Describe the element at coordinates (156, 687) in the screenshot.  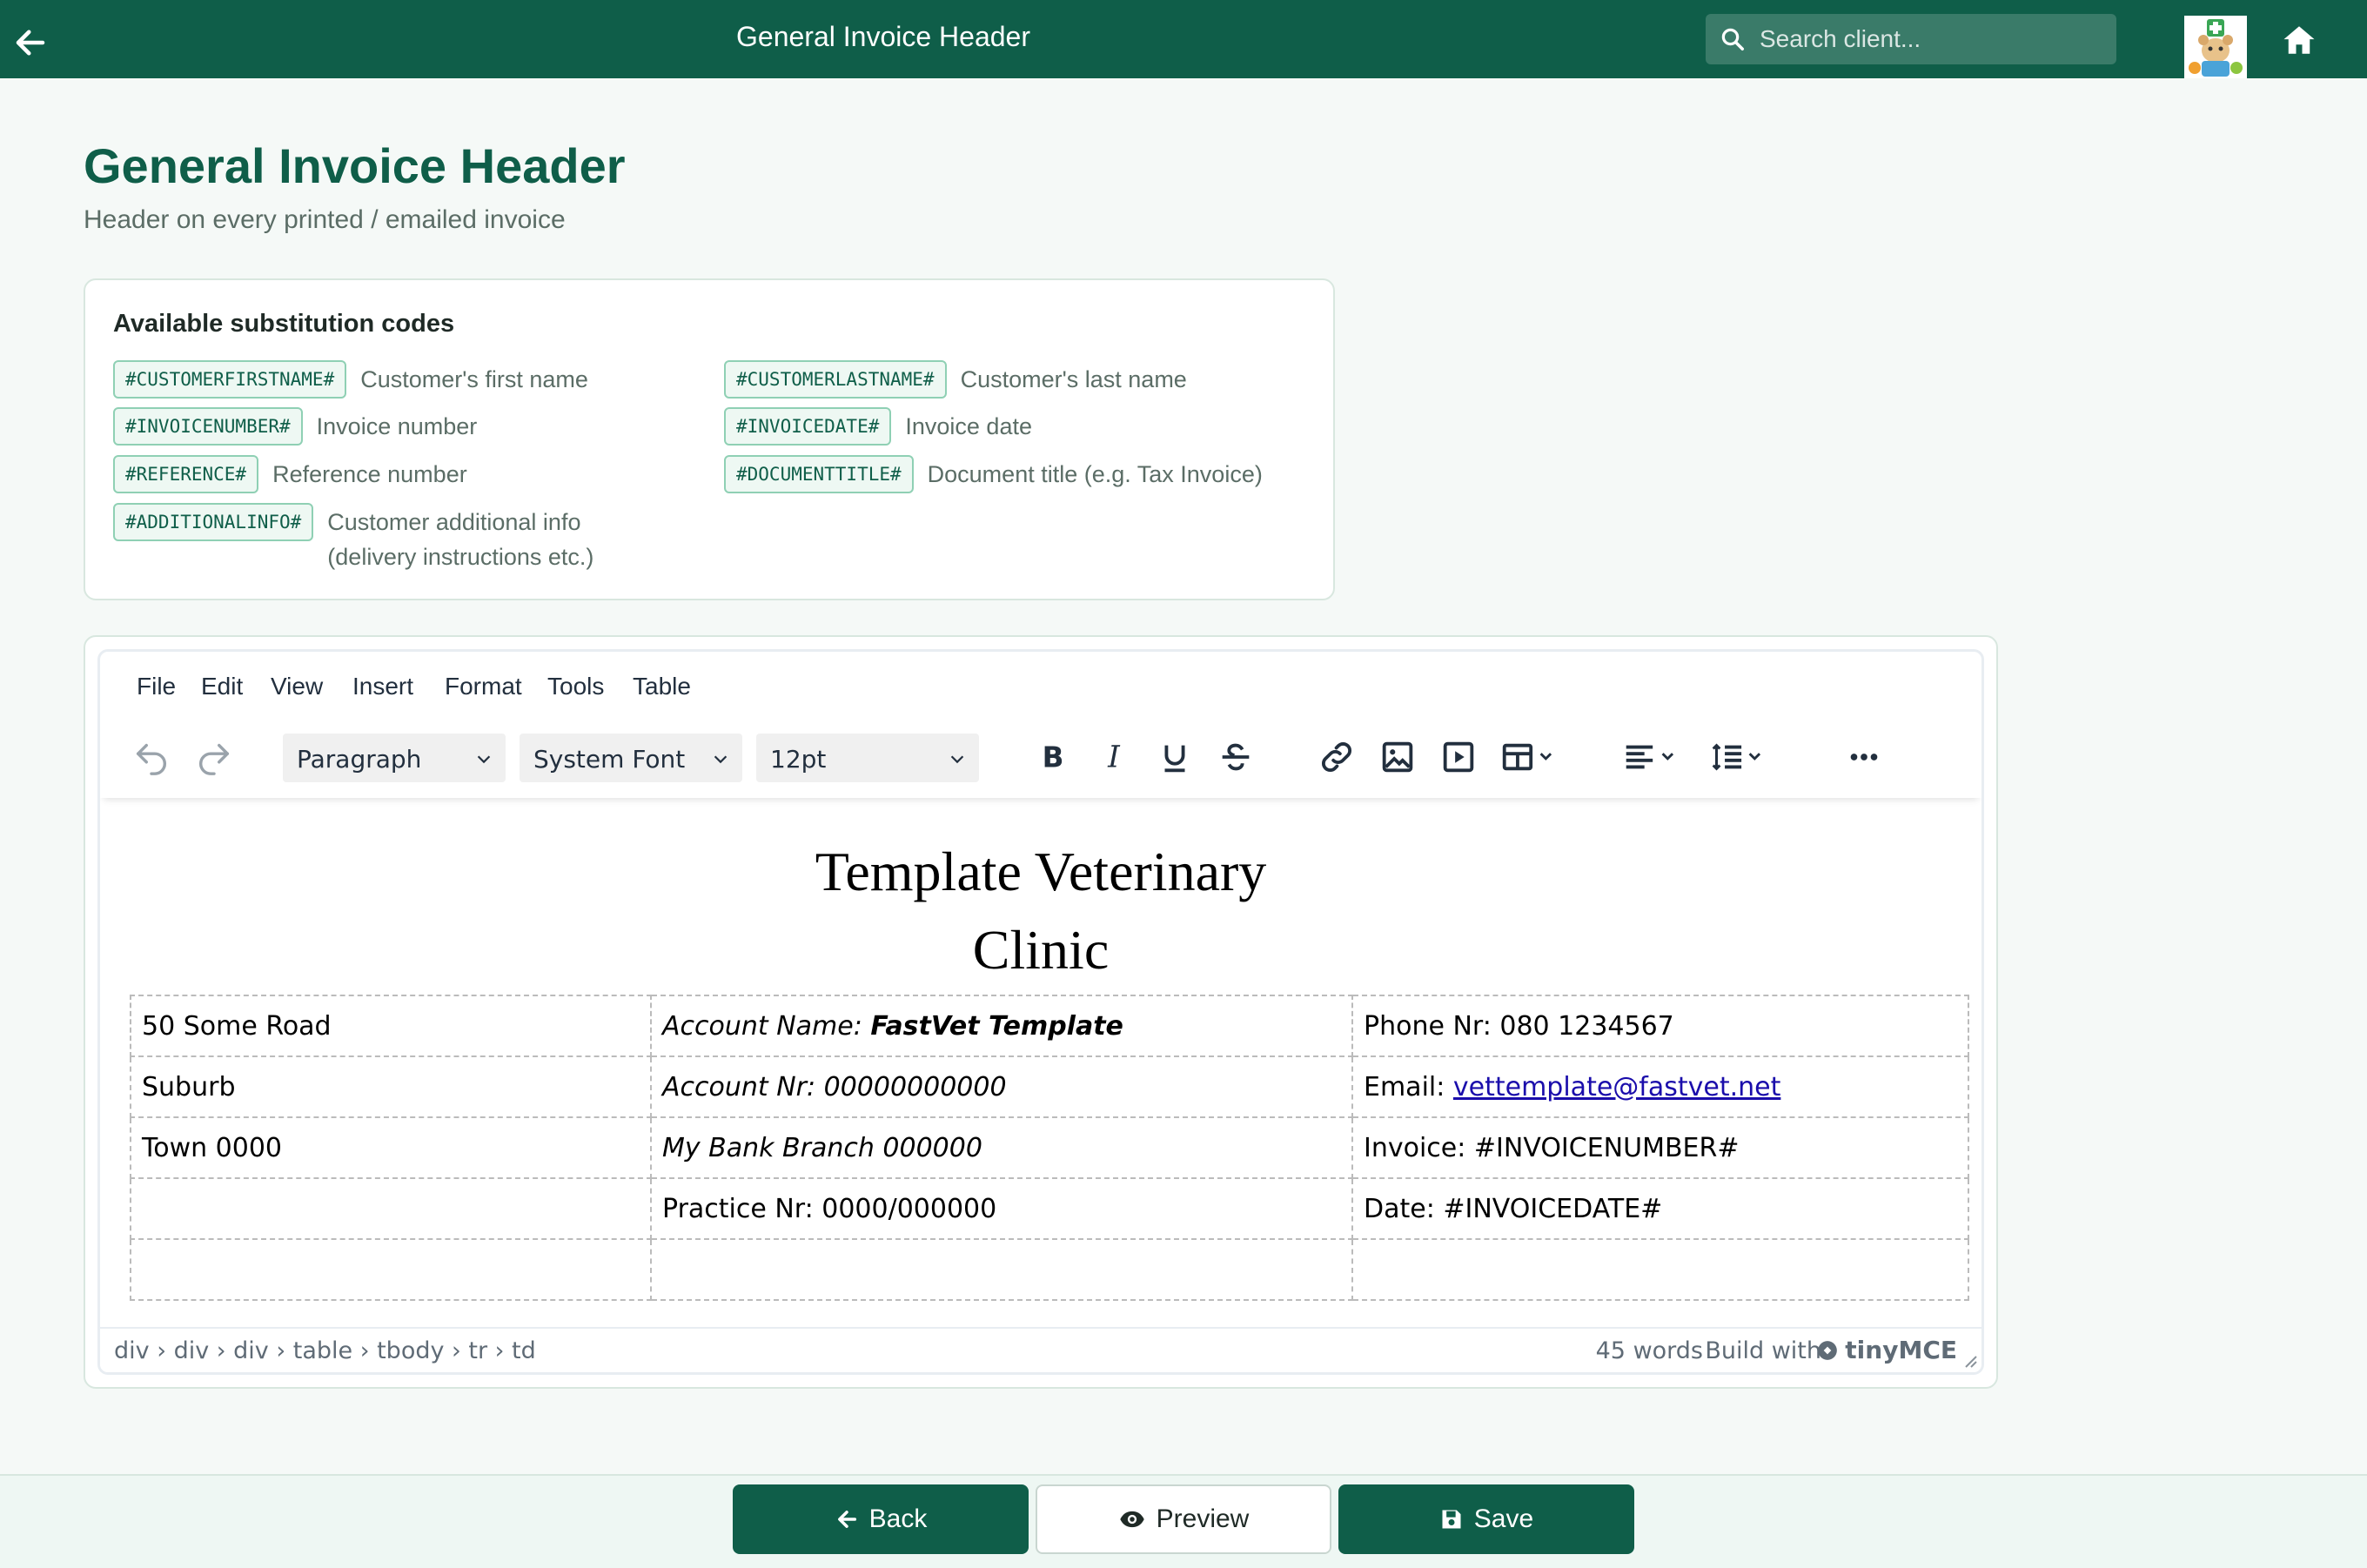
I see `menu-file: File` at that location.